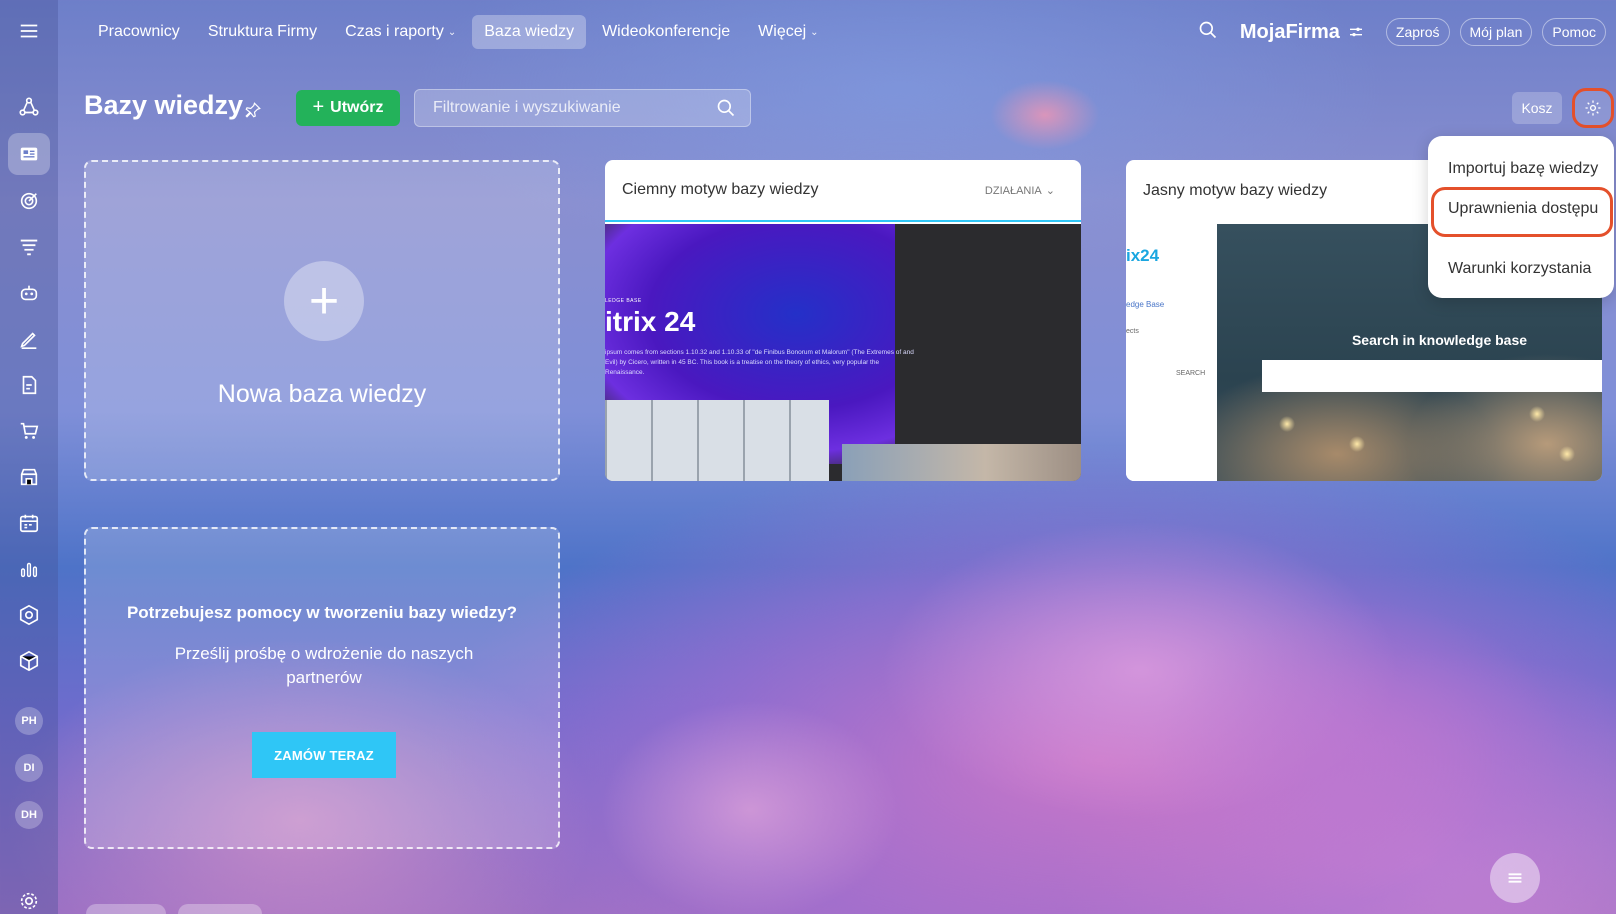  What do you see at coordinates (29, 569) in the screenshot?
I see `chart-icon` at bounding box center [29, 569].